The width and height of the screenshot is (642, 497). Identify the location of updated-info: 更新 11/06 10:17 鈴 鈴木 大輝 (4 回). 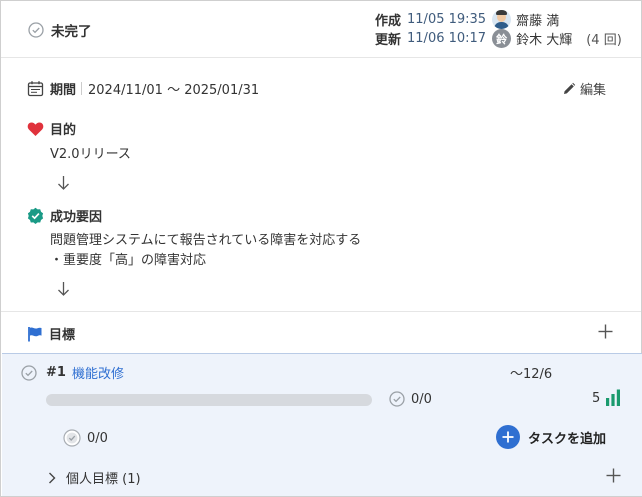
(498, 38).